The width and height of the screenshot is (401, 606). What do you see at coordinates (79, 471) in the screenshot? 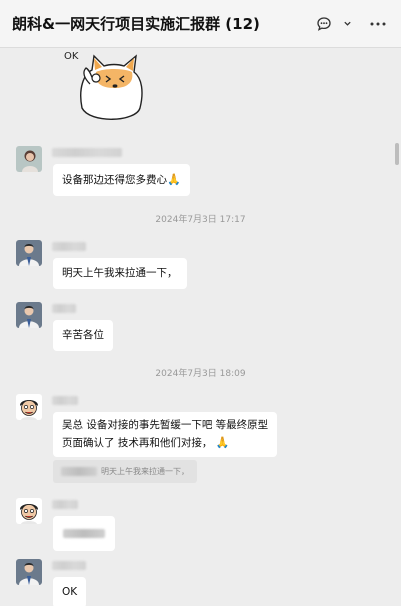
I see `quoted-sender` at bounding box center [79, 471].